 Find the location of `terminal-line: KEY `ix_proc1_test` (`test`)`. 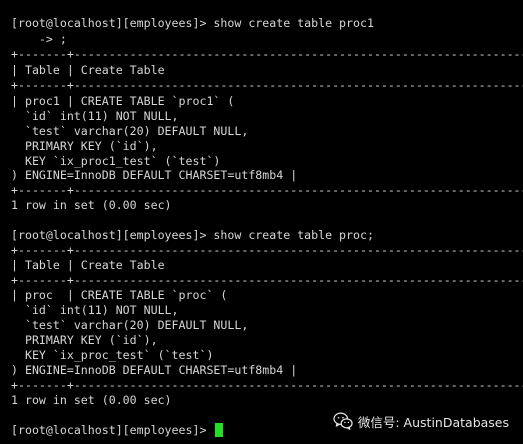

terminal-line: KEY `ix_proc1_test` (`test`) is located at coordinates (116, 161).